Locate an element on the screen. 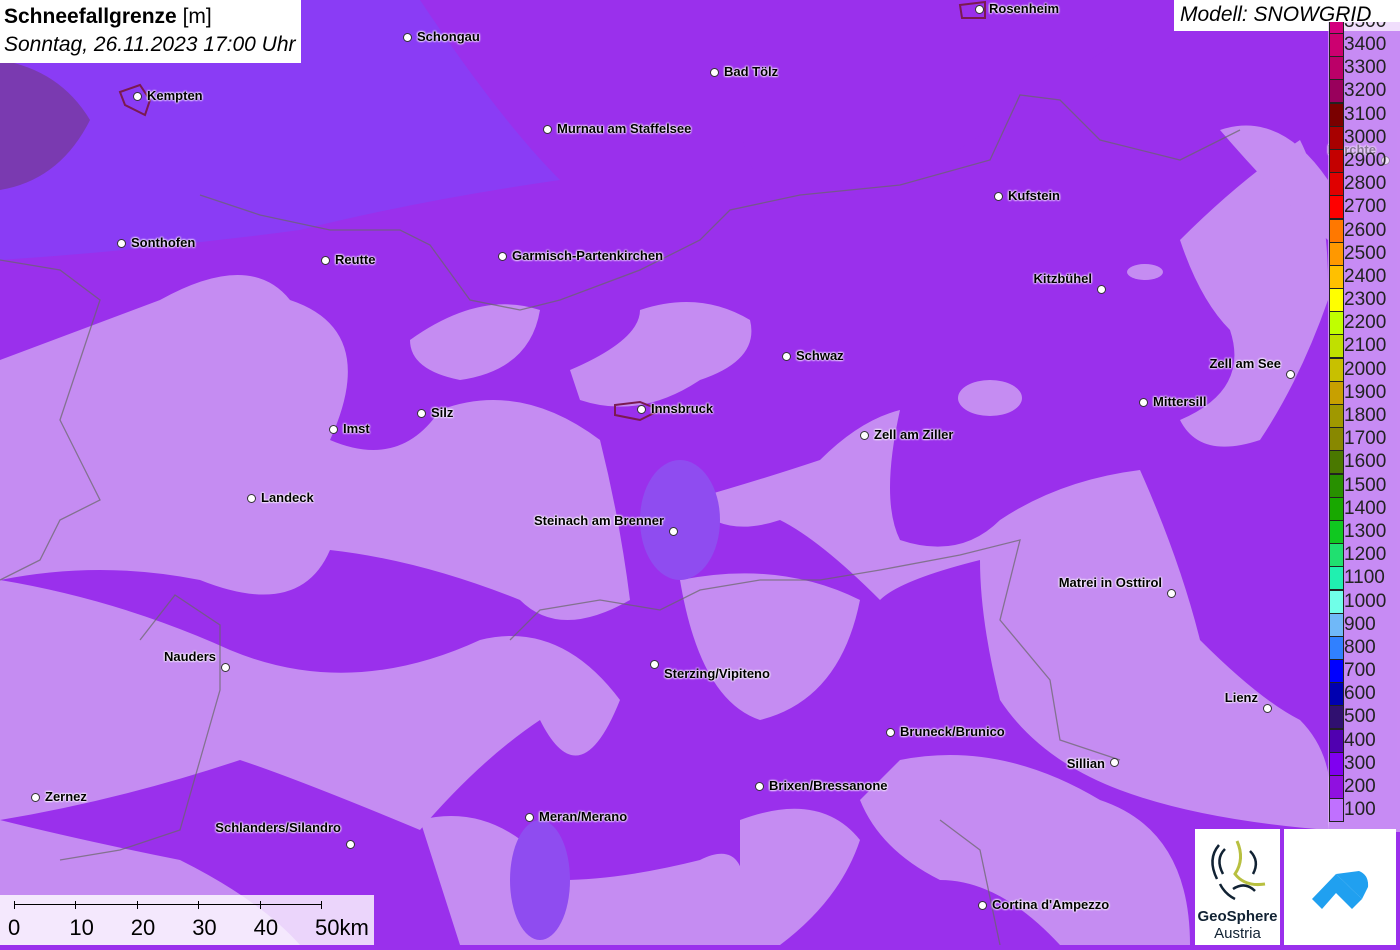  city-marker: Sterzing/Vipiteno is located at coordinates (710, 670).